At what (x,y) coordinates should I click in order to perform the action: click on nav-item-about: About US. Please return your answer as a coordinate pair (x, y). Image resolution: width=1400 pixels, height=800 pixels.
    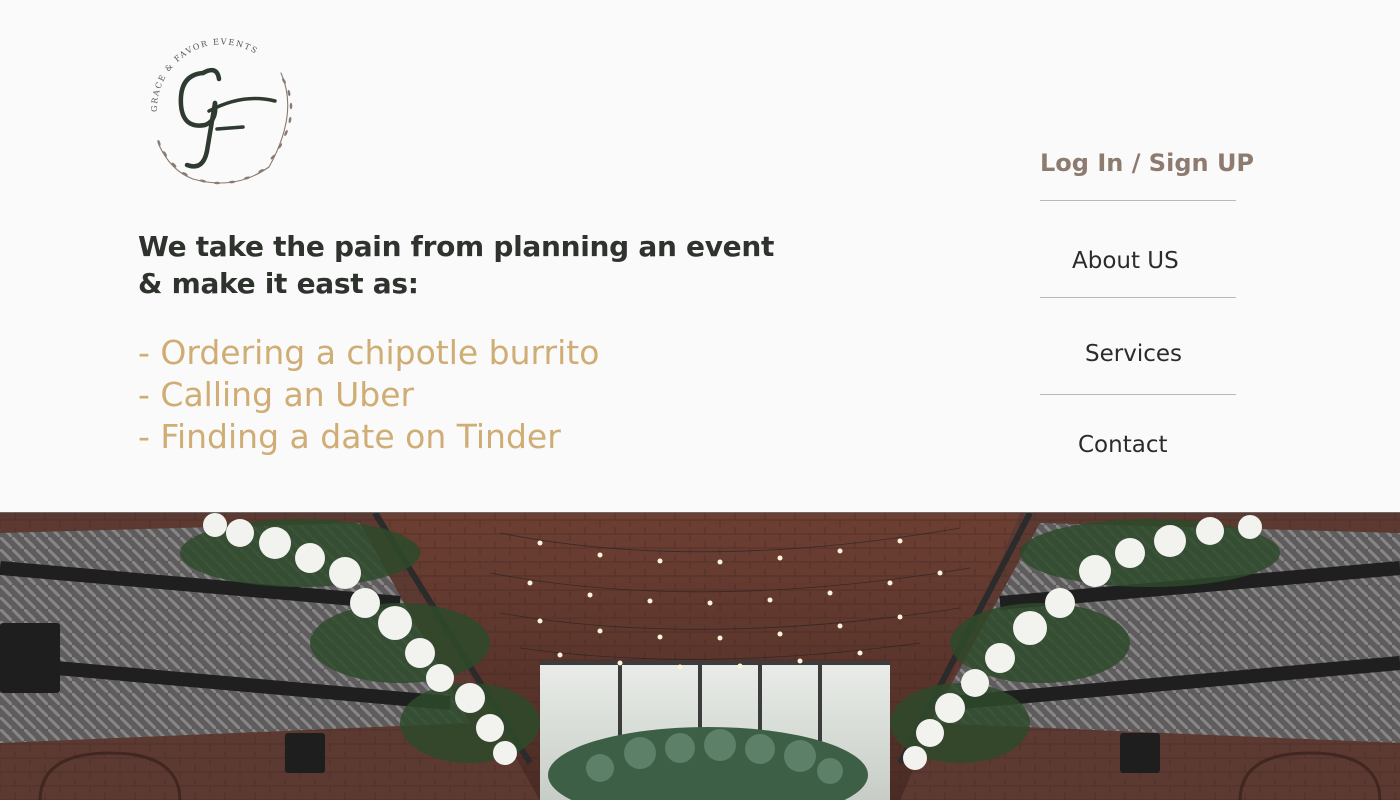
    Looking at the image, I should click on (1138, 249).